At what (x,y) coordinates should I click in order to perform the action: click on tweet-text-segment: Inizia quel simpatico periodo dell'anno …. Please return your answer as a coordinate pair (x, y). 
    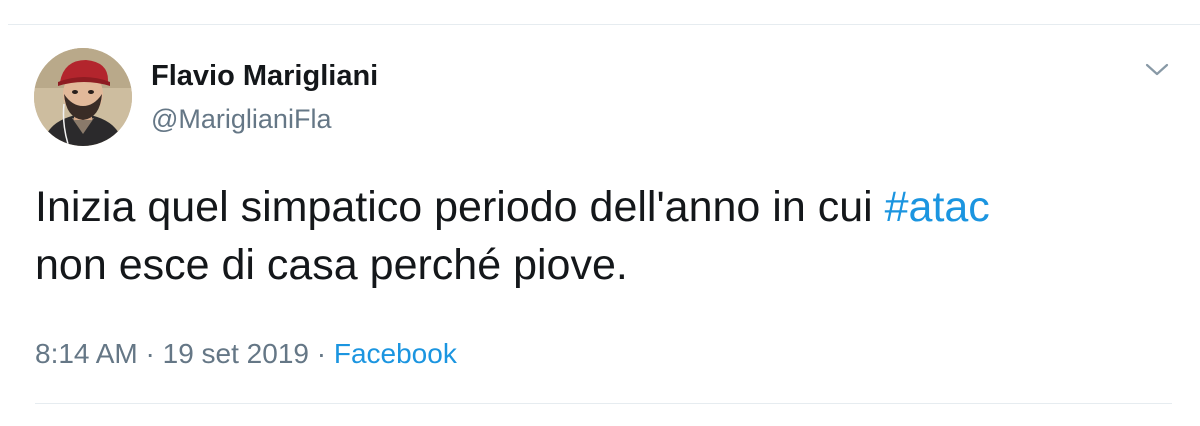
    Looking at the image, I should click on (460, 207).